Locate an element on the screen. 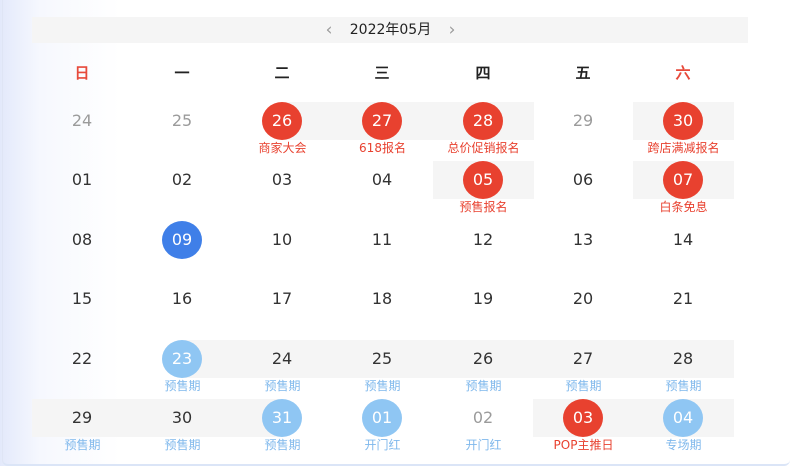  day-cell: 05 预售报名 is located at coordinates (483, 190).